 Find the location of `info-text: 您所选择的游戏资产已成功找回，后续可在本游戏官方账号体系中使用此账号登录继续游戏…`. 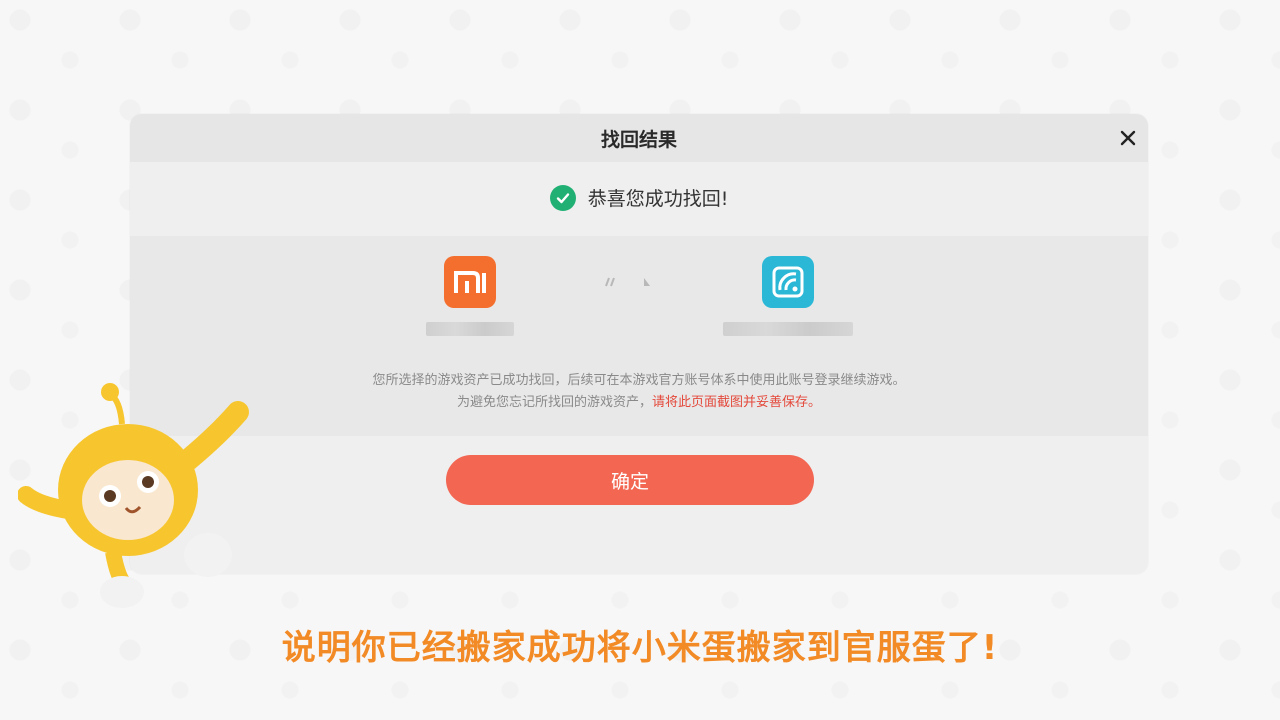

info-text: 您所选择的游戏资产已成功找回，后续可在本游戏官方账号体系中使用此账号登录继续游戏… is located at coordinates (639, 392).